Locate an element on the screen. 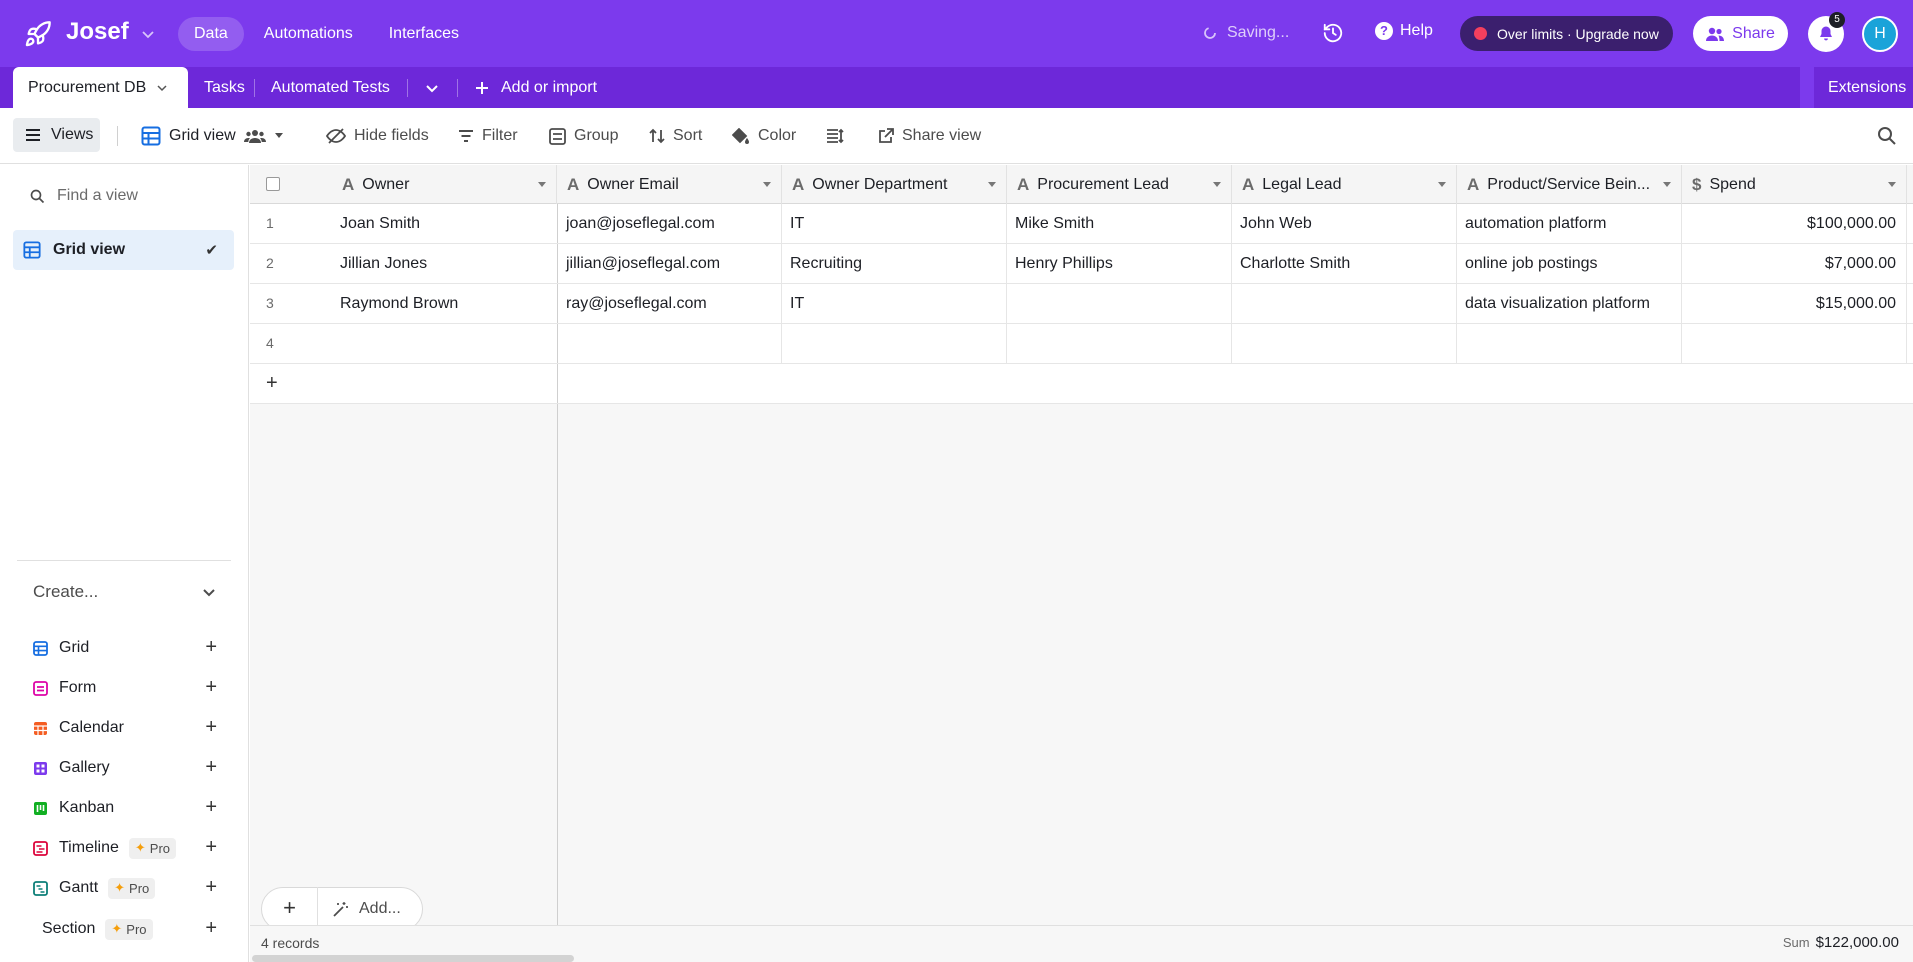  table-row: 4 is located at coordinates (1081, 344).